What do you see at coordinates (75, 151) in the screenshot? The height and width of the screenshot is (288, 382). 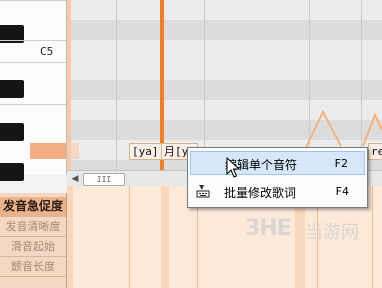 I see `note-block` at bounding box center [75, 151].